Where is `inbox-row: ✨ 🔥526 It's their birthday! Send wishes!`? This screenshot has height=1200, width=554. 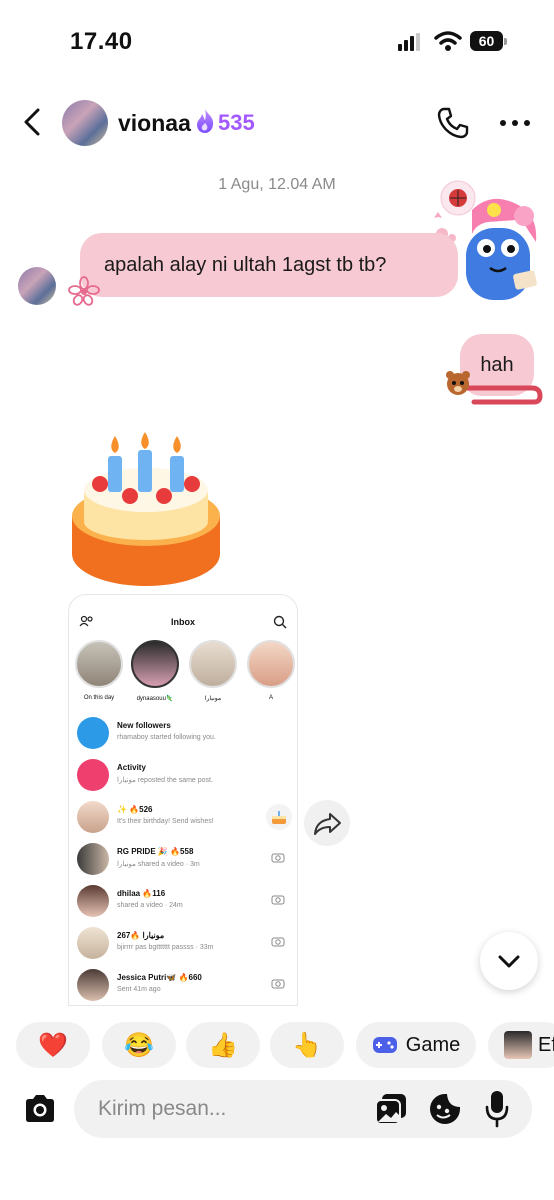
inbox-row: ✨ 🔥526 It's their birthday! Send wishes! is located at coordinates (183, 817).